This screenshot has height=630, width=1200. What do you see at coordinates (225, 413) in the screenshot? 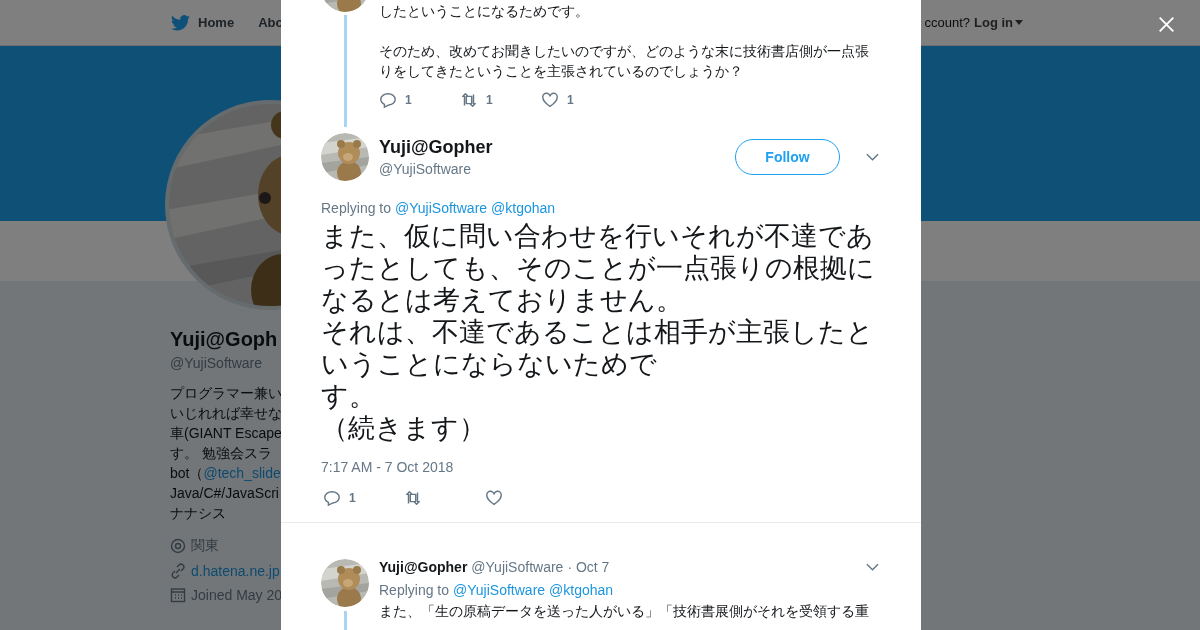
I see `bio-text: いじれれば幸せな` at bounding box center [225, 413].